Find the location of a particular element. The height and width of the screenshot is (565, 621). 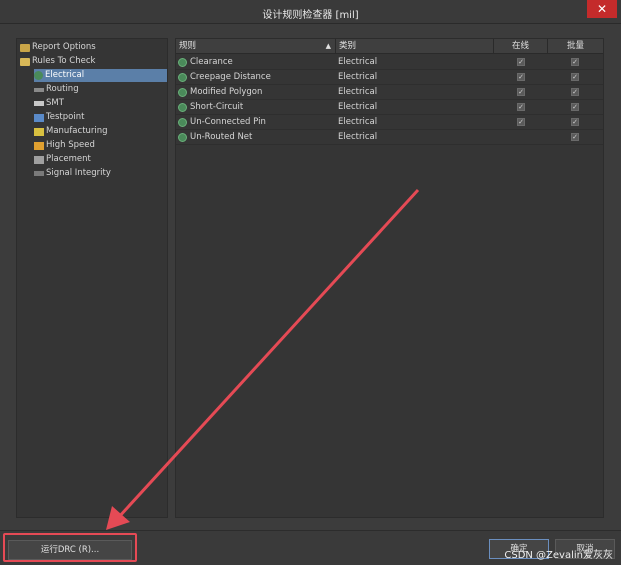

table-row: Un-Connected Pin Electrical ✓ ✓ is located at coordinates (389, 122).